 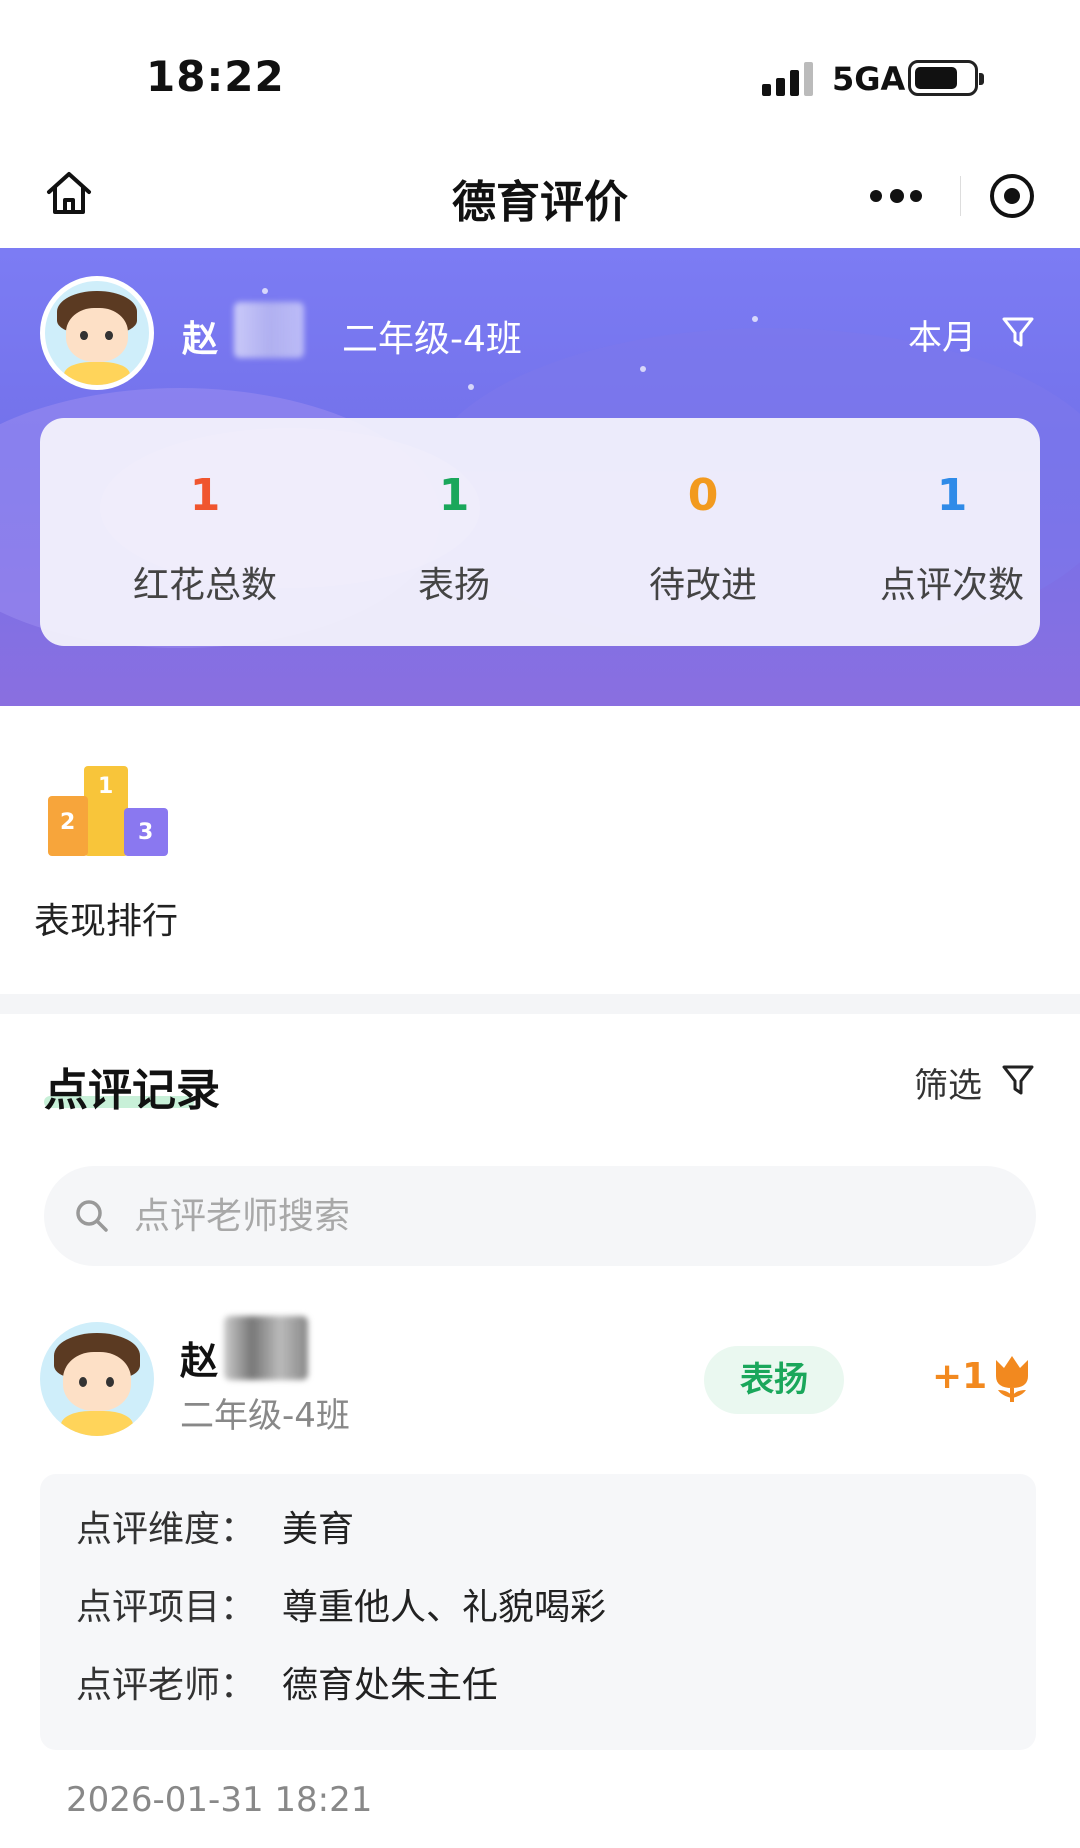 What do you see at coordinates (960, 196) in the screenshot?
I see `capsule-divider` at bounding box center [960, 196].